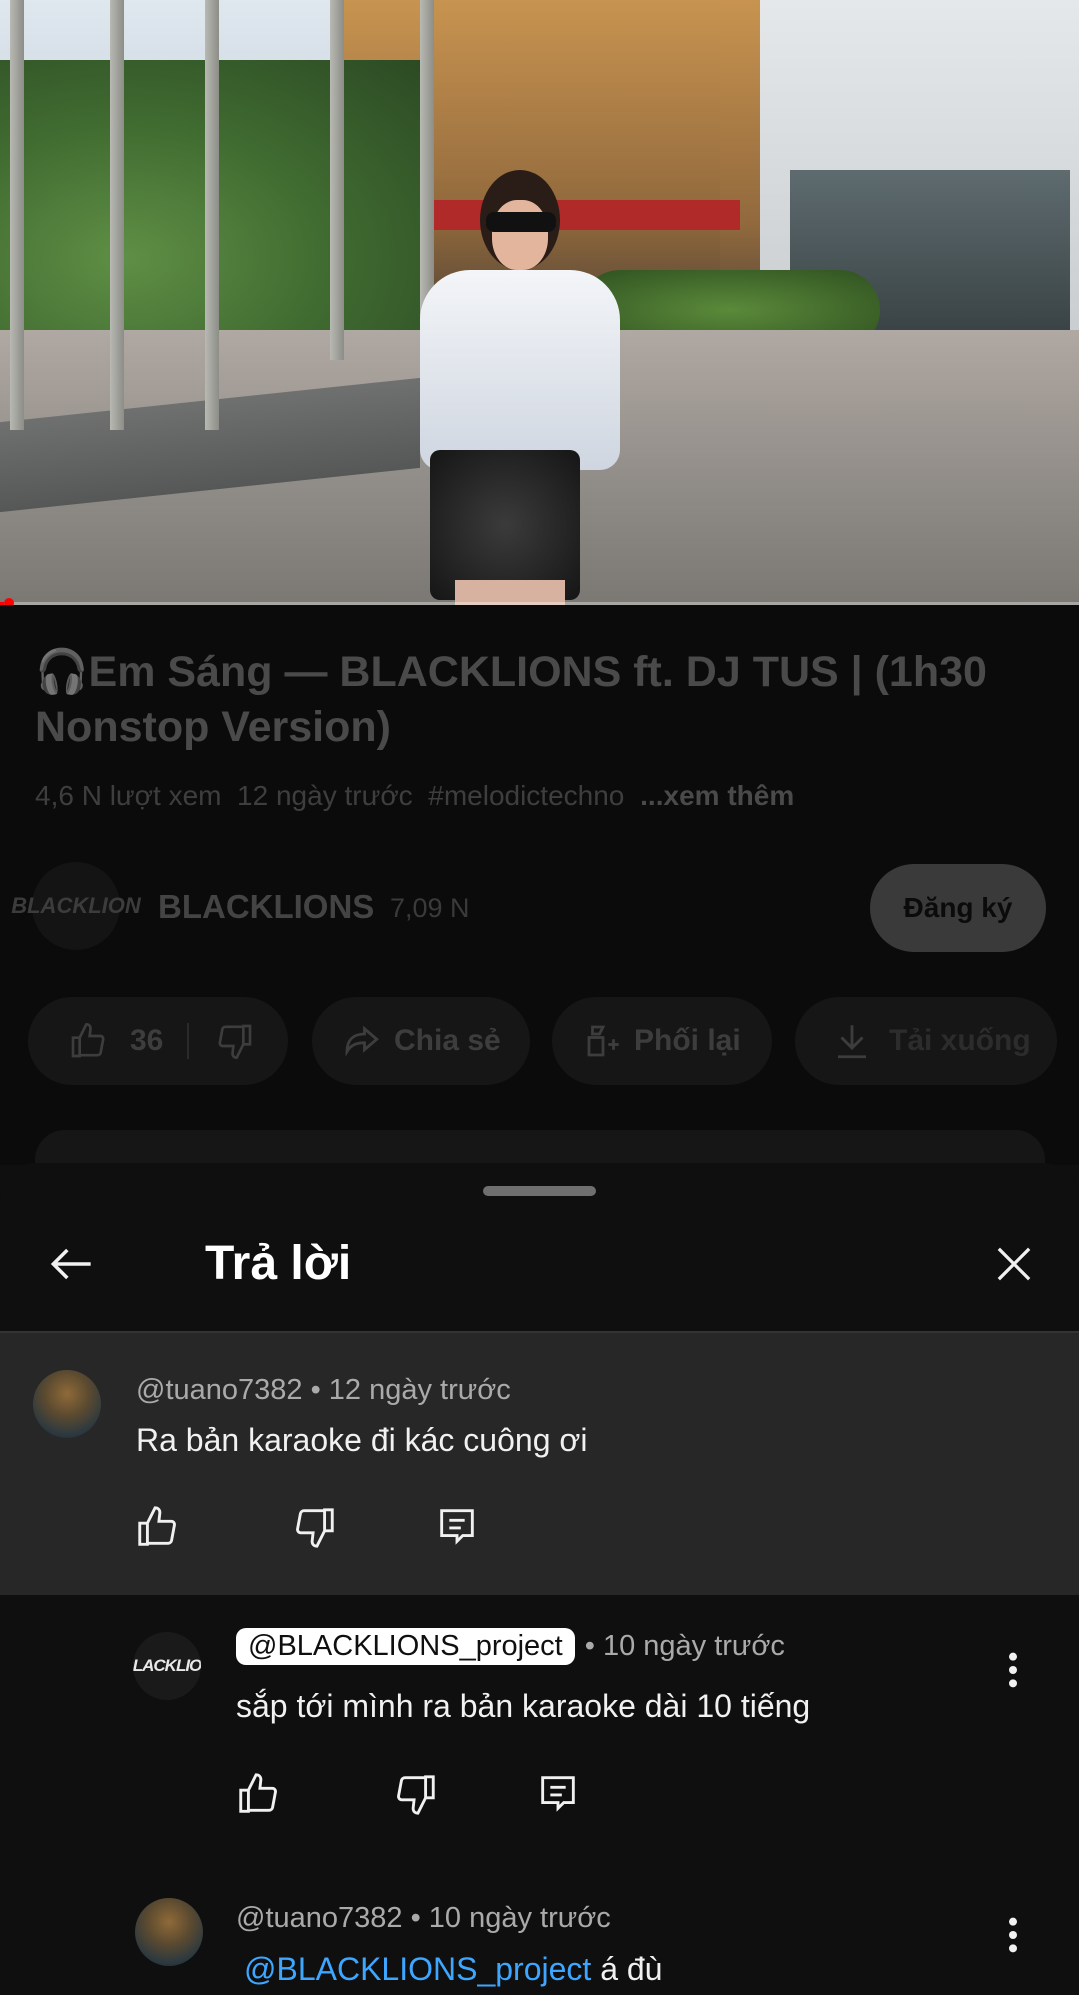  I want to click on arrow-left-icon, so click(72, 1264).